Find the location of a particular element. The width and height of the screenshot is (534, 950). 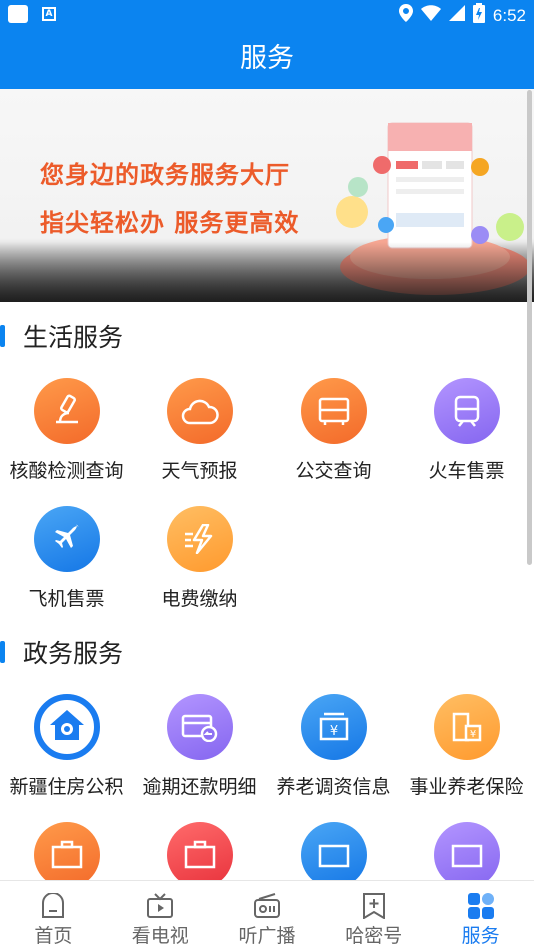

service-pension-adjustment: ¥ 养老调资信息 is located at coordinates (333, 746).